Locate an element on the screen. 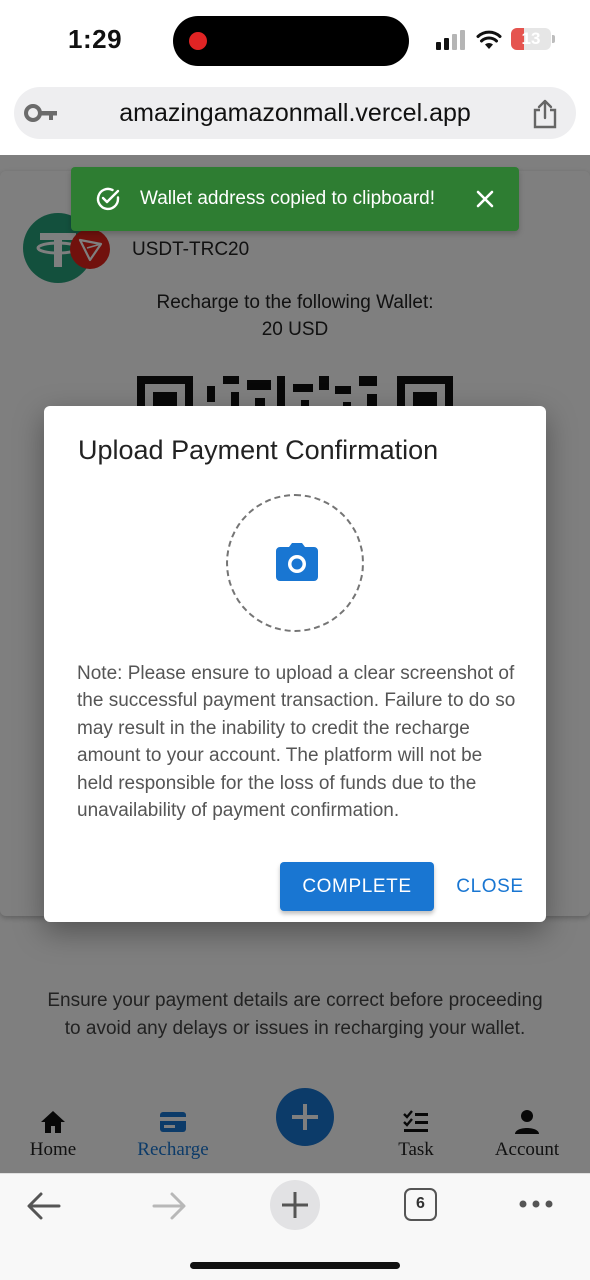  new-tab-button is located at coordinates (295, 1205).